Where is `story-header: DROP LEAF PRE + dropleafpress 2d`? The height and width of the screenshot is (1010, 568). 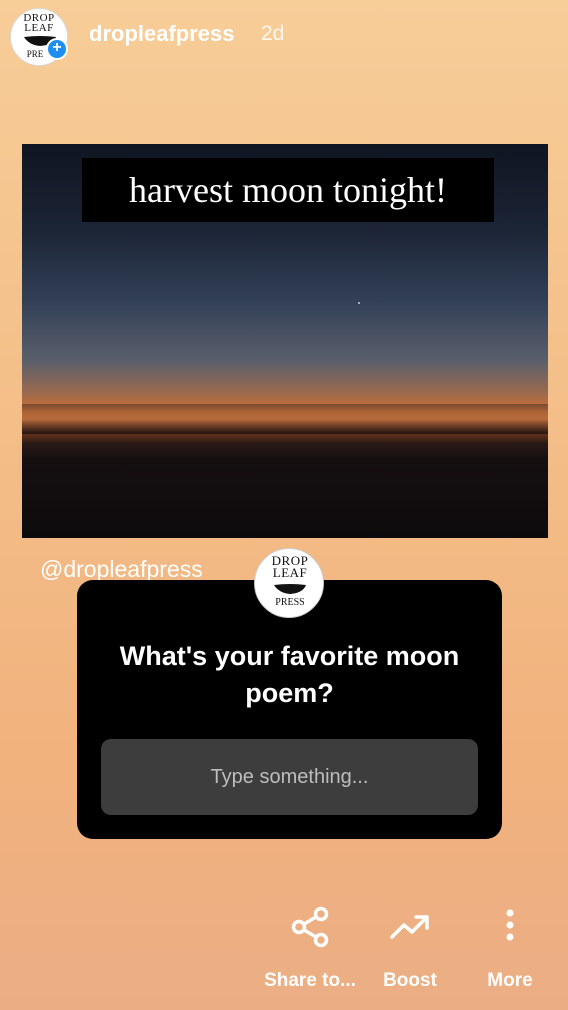 story-header: DROP LEAF PRE + dropleafpress 2d is located at coordinates (284, 35).